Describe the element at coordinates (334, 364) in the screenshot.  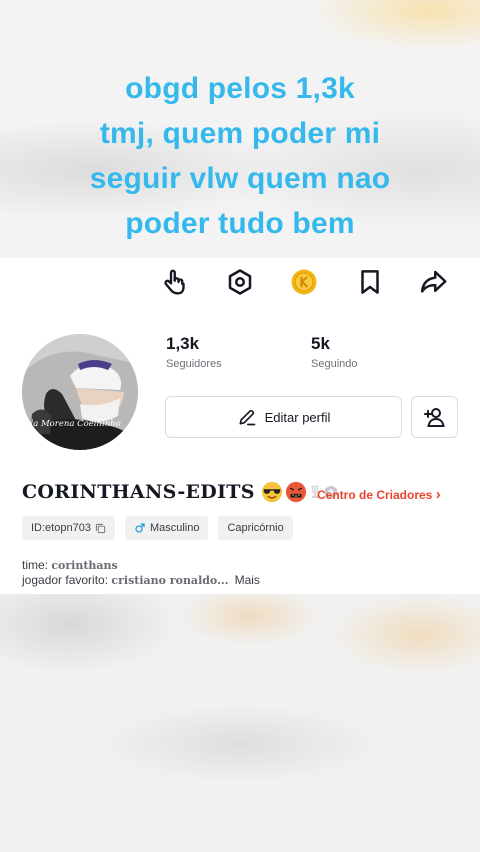
I see `following-label: Seguindo` at that location.